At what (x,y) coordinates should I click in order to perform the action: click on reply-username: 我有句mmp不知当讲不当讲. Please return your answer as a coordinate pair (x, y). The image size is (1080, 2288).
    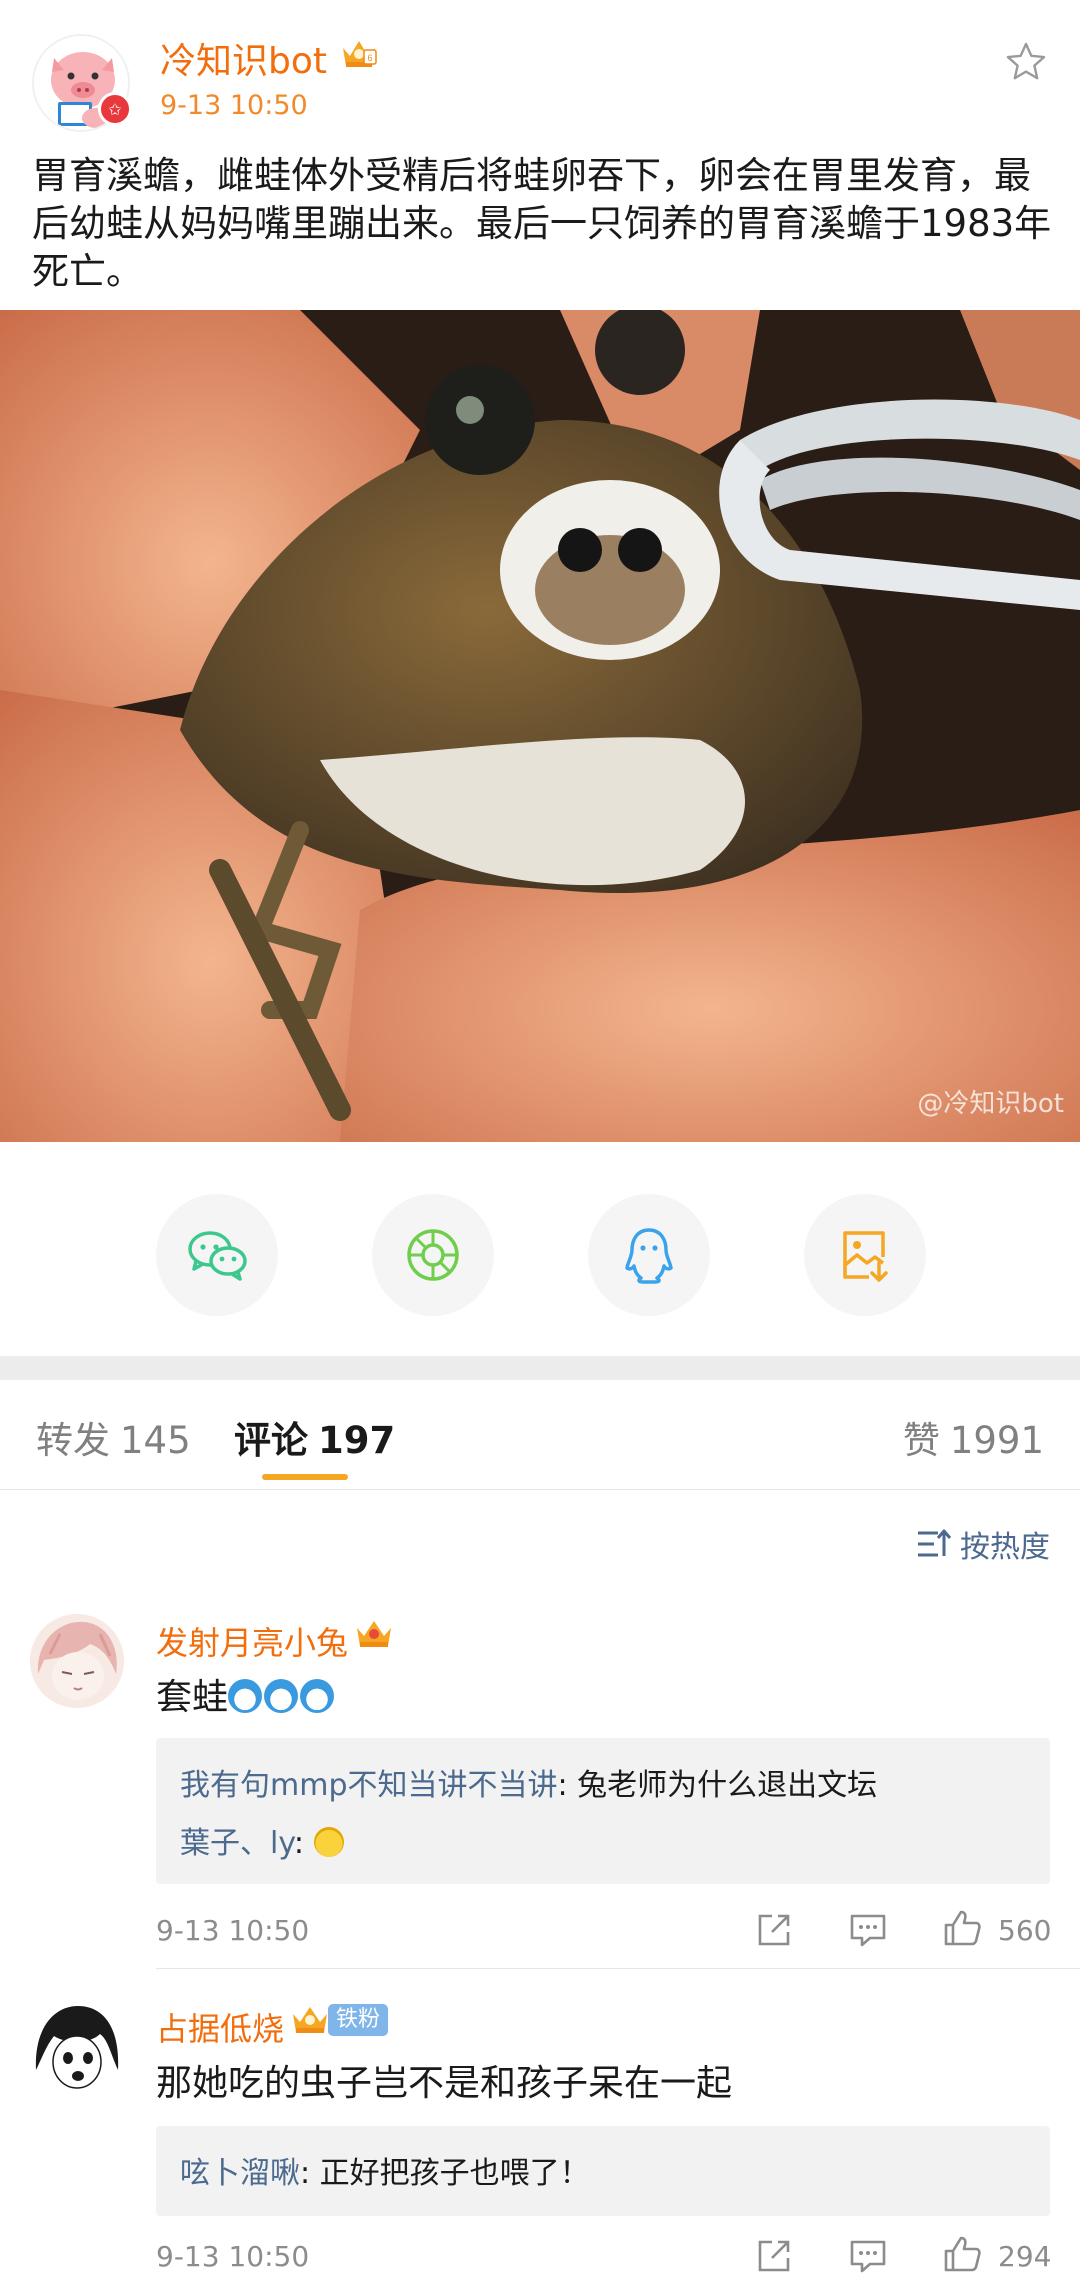
    Looking at the image, I should click on (369, 1785).